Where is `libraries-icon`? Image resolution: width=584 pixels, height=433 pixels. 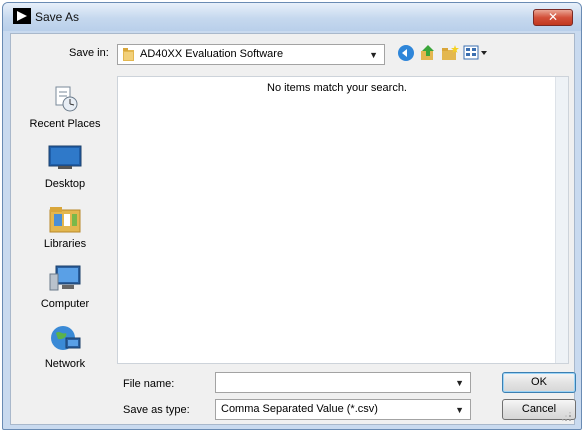 libraries-icon is located at coordinates (65, 220).